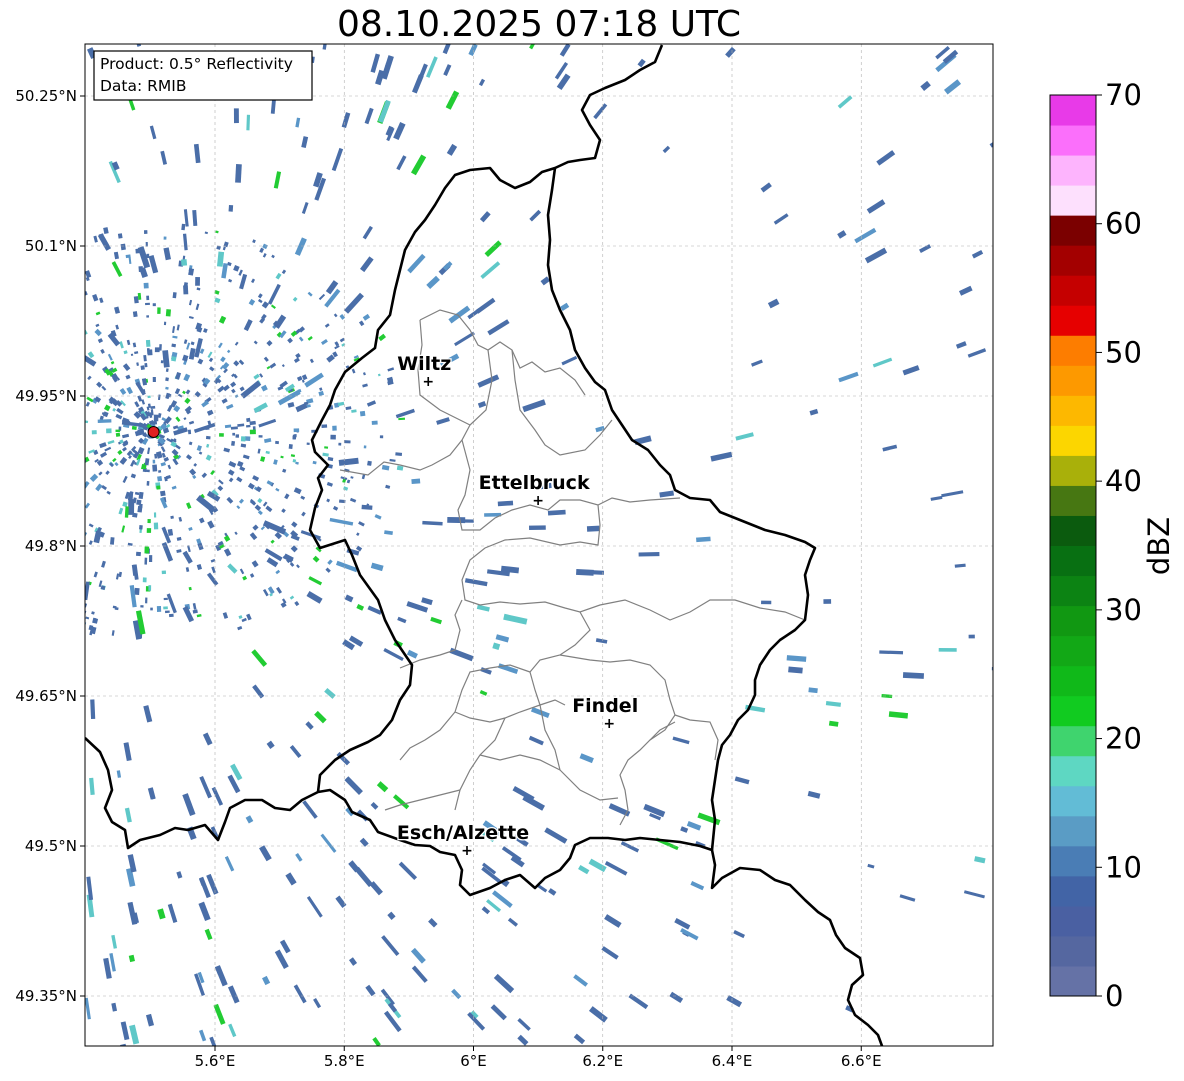 This screenshot has width=1184, height=1081. I want to click on lon-tick-label: 5.6°E, so click(215, 1061).